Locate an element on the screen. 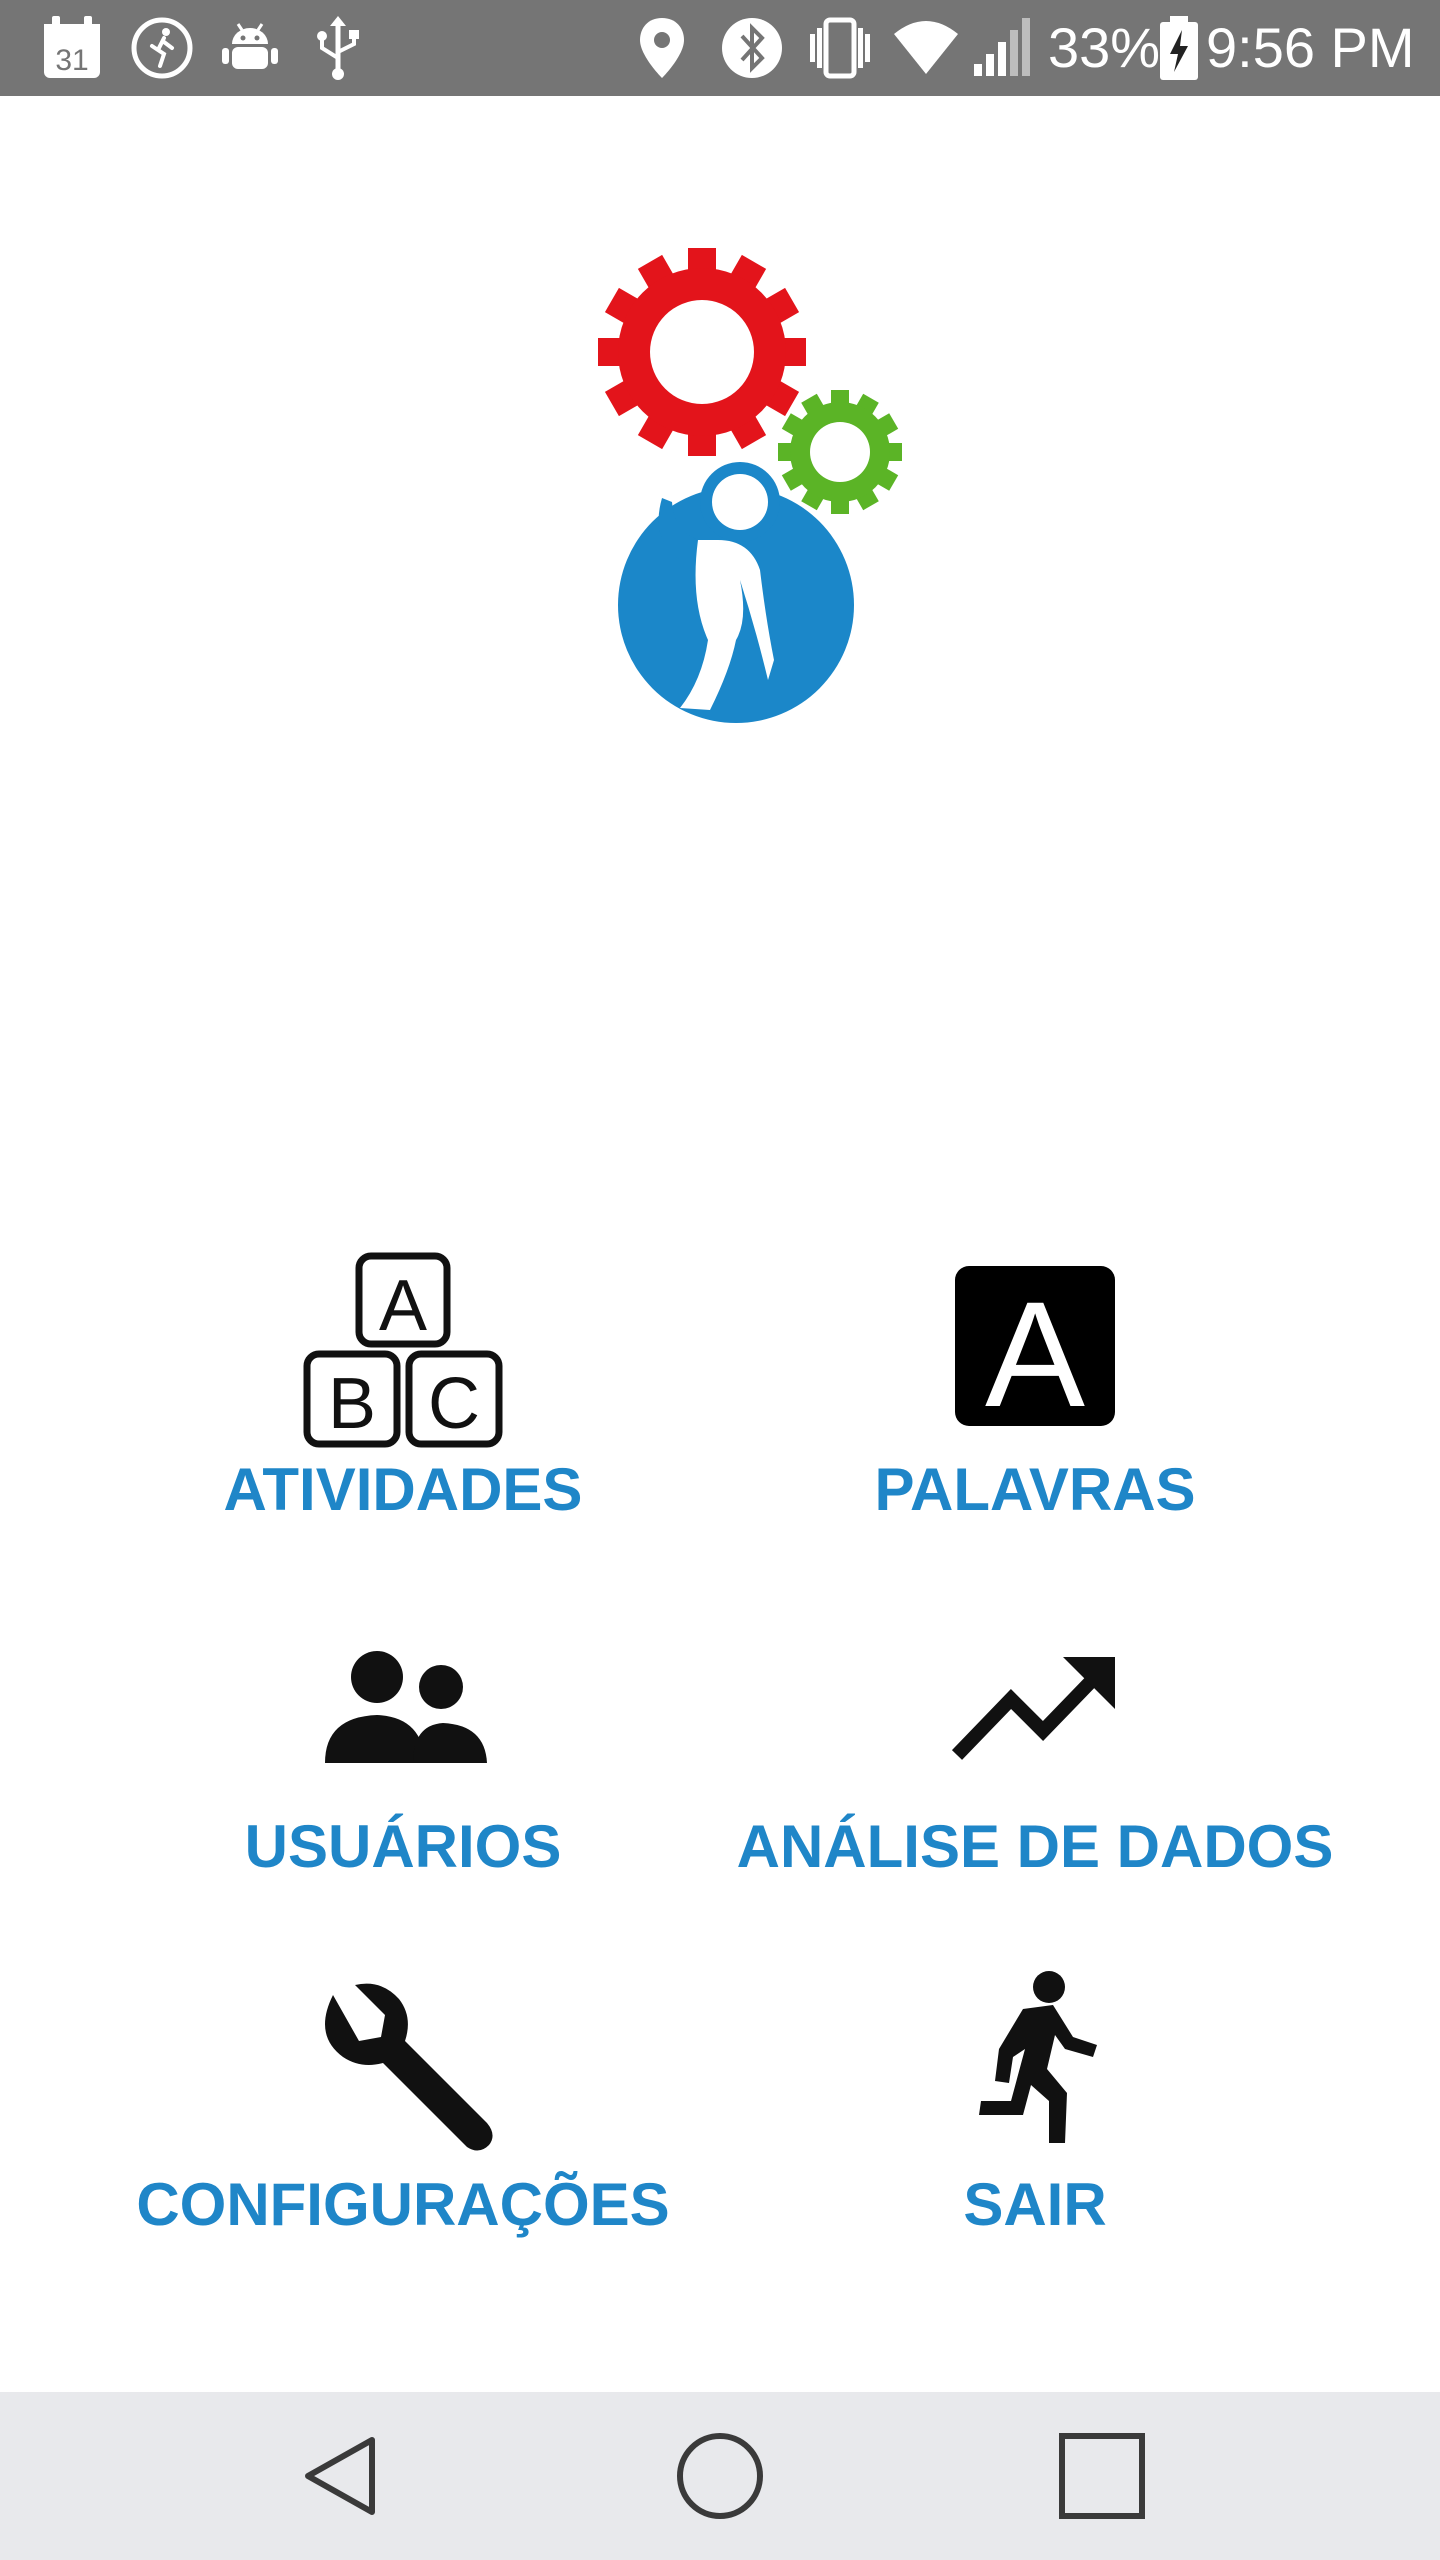 This screenshot has height=2560, width=1440. users-label: USUÁRIOS is located at coordinates (403, 1846).